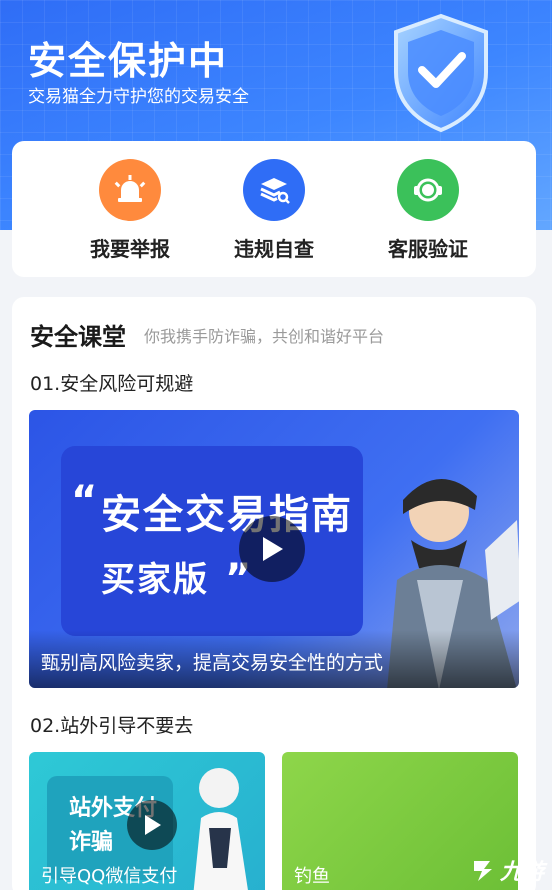 The height and width of the screenshot is (890, 552). Describe the element at coordinates (109, 876) in the screenshot. I see `video-caption: 引导QQ微信支付` at that location.